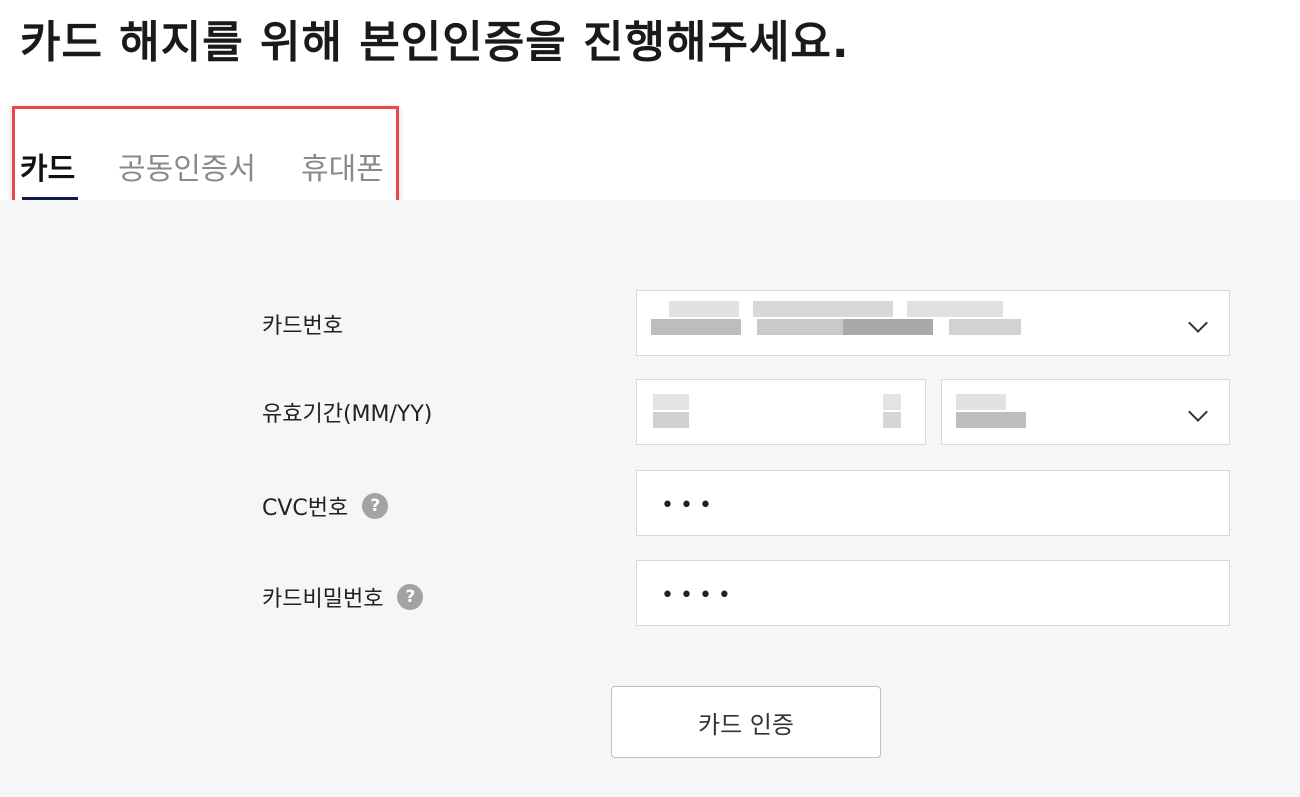 This screenshot has height=797, width=1300. Describe the element at coordinates (410, 597) in the screenshot. I see `card-password-help-icon: ?` at that location.